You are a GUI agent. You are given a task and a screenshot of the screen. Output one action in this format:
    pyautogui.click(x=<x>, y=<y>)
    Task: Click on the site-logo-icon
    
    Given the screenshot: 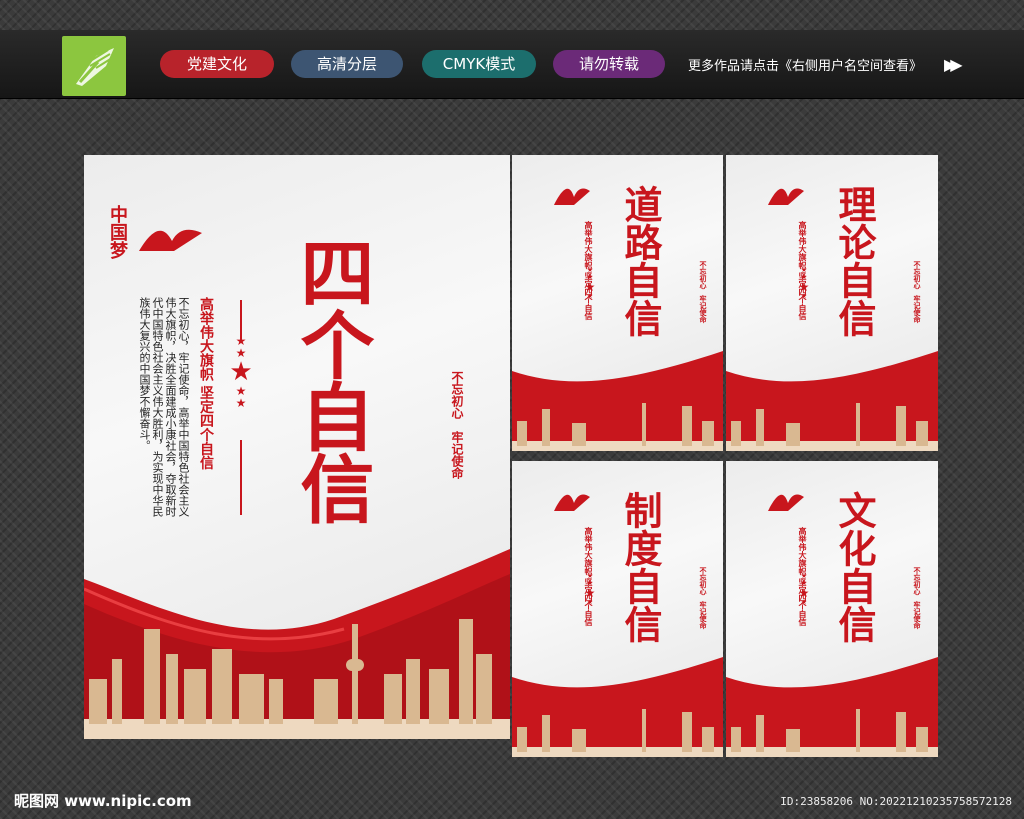 What is the action you would take?
    pyautogui.click(x=94, y=66)
    